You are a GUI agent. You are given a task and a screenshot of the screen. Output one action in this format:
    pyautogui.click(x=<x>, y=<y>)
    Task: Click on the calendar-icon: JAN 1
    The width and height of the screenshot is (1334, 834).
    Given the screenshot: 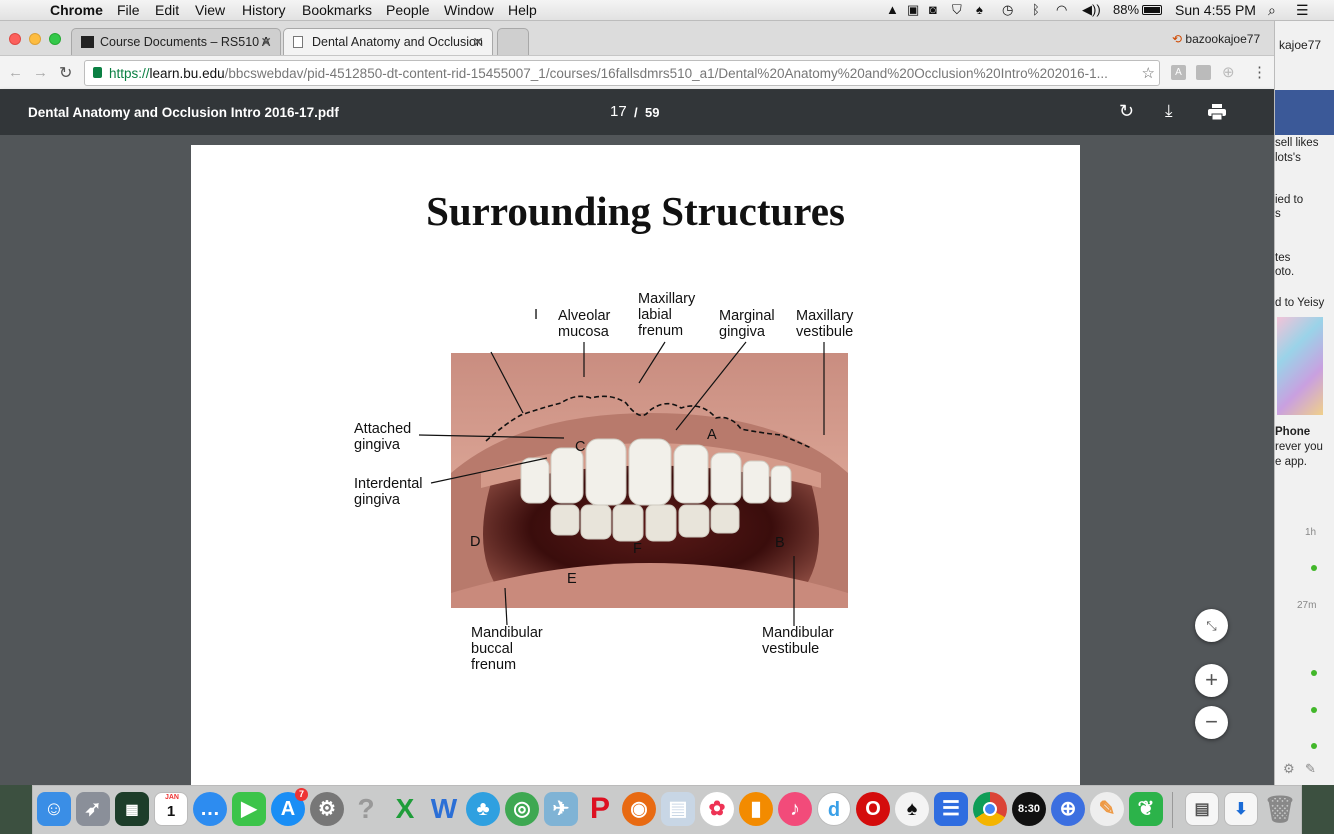 What is the action you would take?
    pyautogui.click(x=171, y=809)
    